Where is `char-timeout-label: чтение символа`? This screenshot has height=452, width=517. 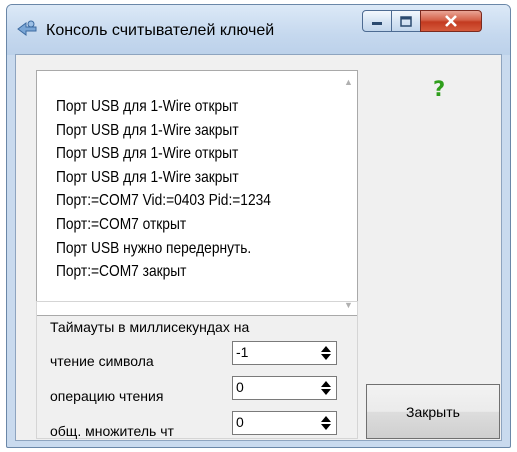 char-timeout-label: чтение символа is located at coordinates (102, 361).